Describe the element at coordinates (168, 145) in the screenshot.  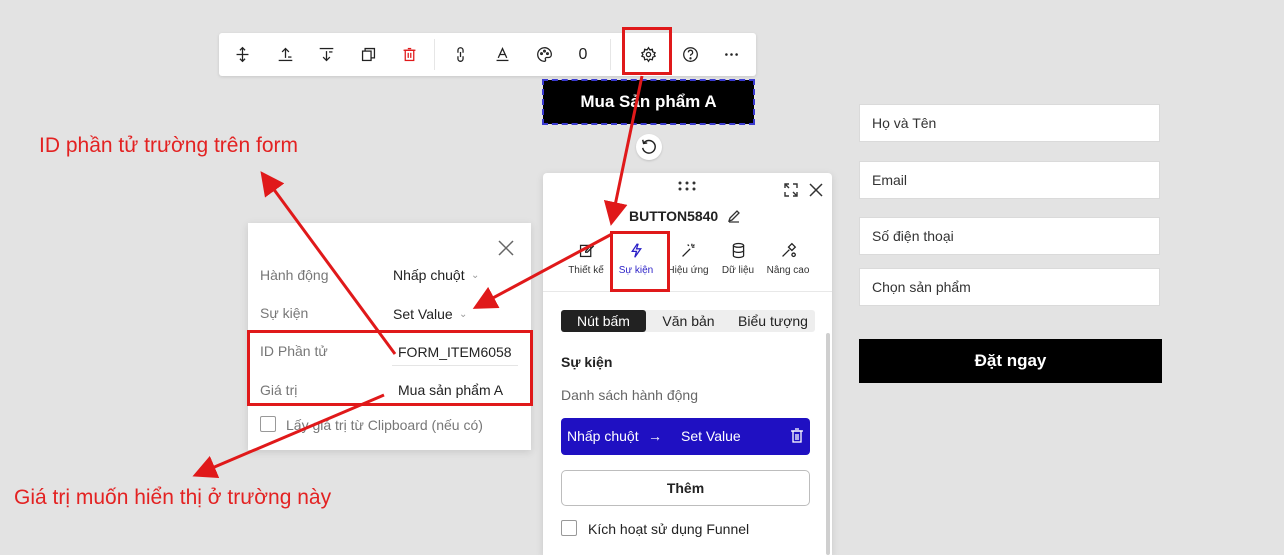
I see `annotation-id-note: ID phần tử trường trên form` at that location.